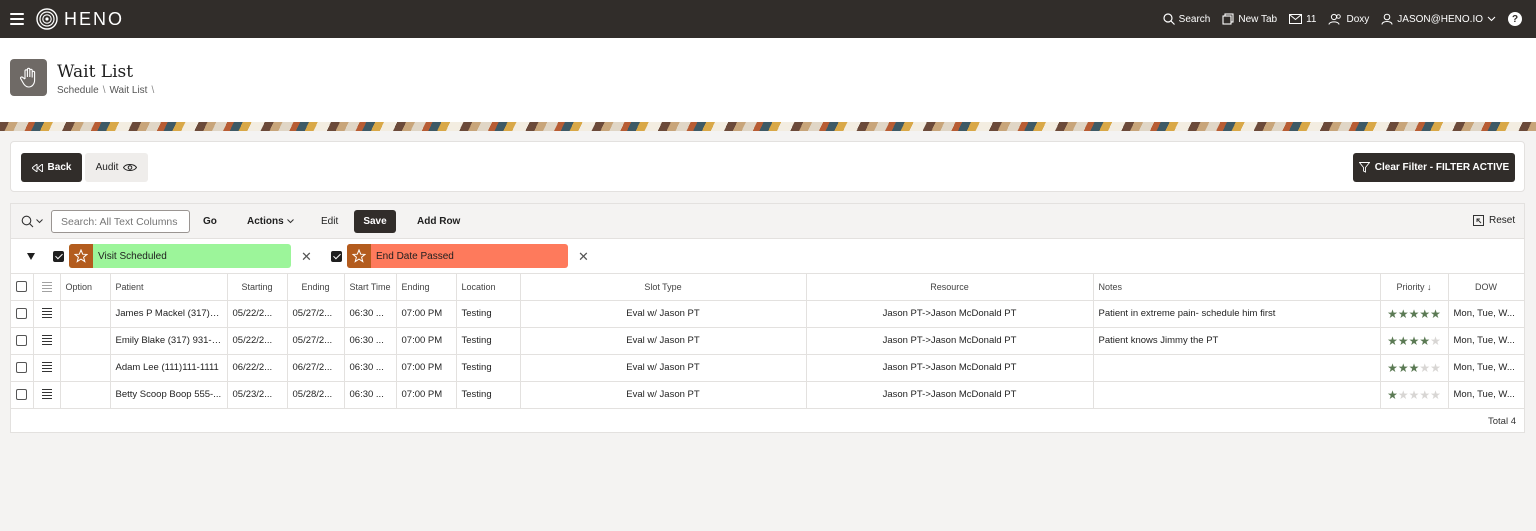 This screenshot has width=1536, height=531. I want to click on column-header-priority: Priority ↓, so click(1414, 287).